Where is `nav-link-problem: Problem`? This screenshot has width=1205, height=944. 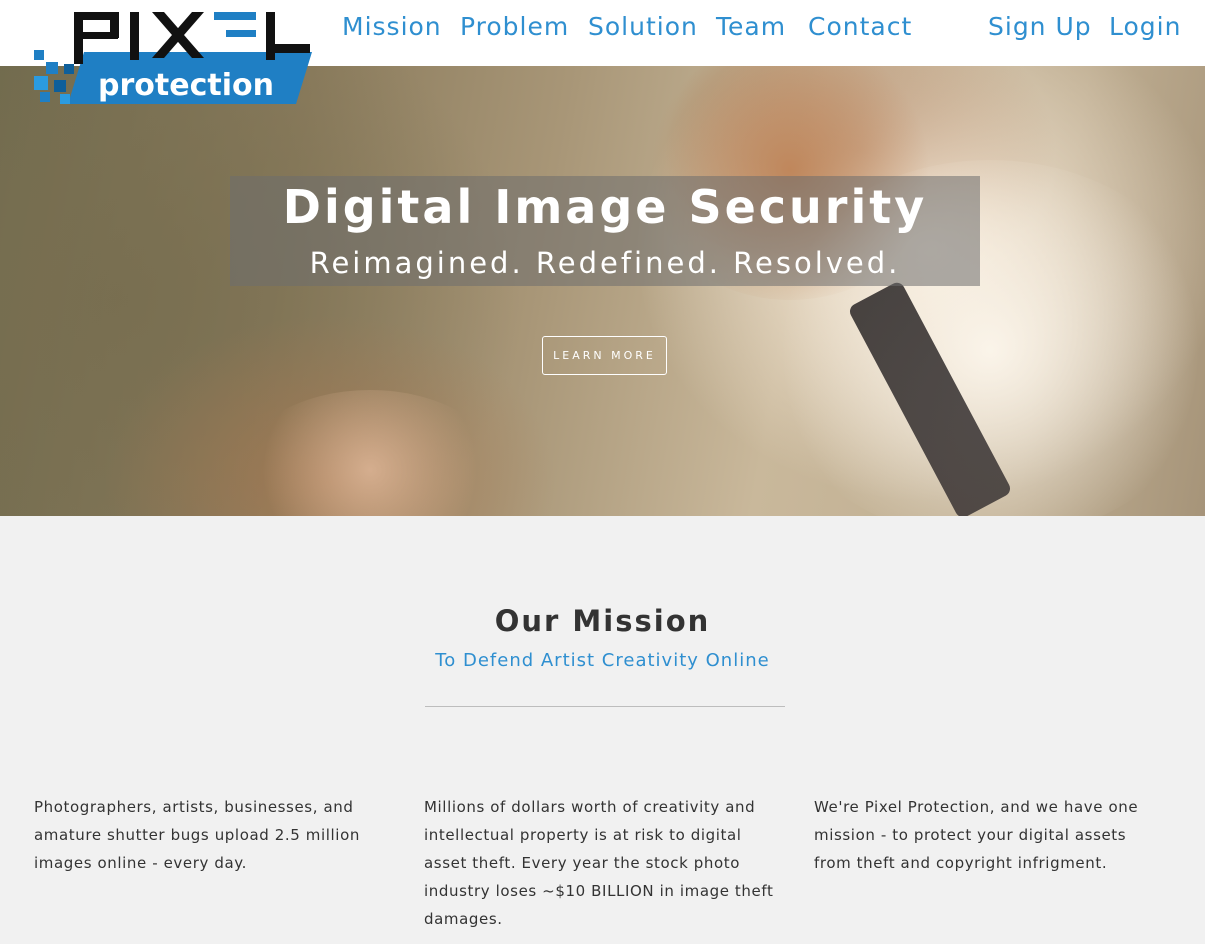
nav-link-problem: Problem is located at coordinates (514, 26).